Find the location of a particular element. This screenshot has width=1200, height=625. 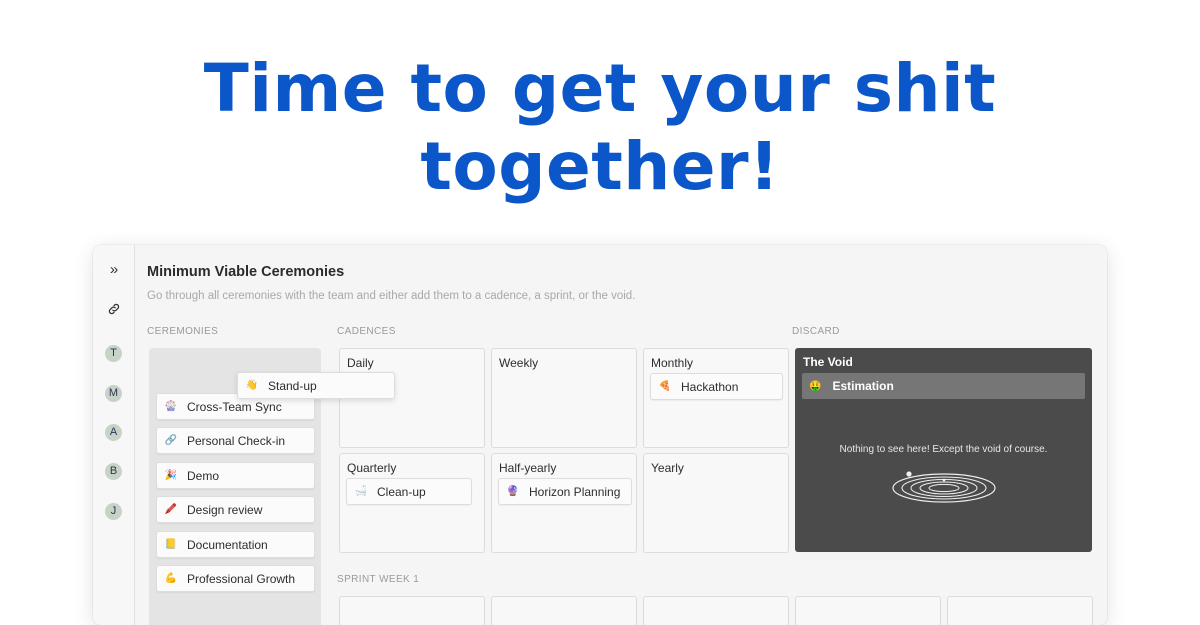

avatar: B is located at coordinates (113, 471).